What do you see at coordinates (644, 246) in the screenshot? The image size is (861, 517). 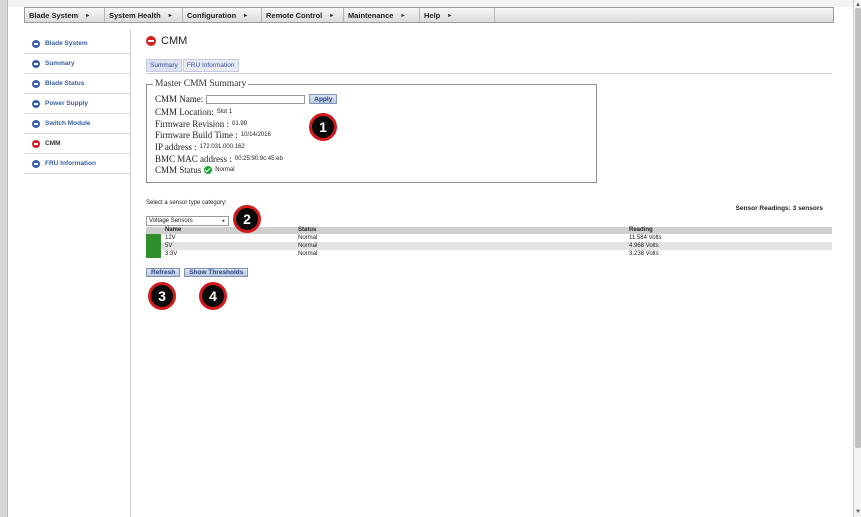 I see `sensor-reading: 4.968 Volts` at bounding box center [644, 246].